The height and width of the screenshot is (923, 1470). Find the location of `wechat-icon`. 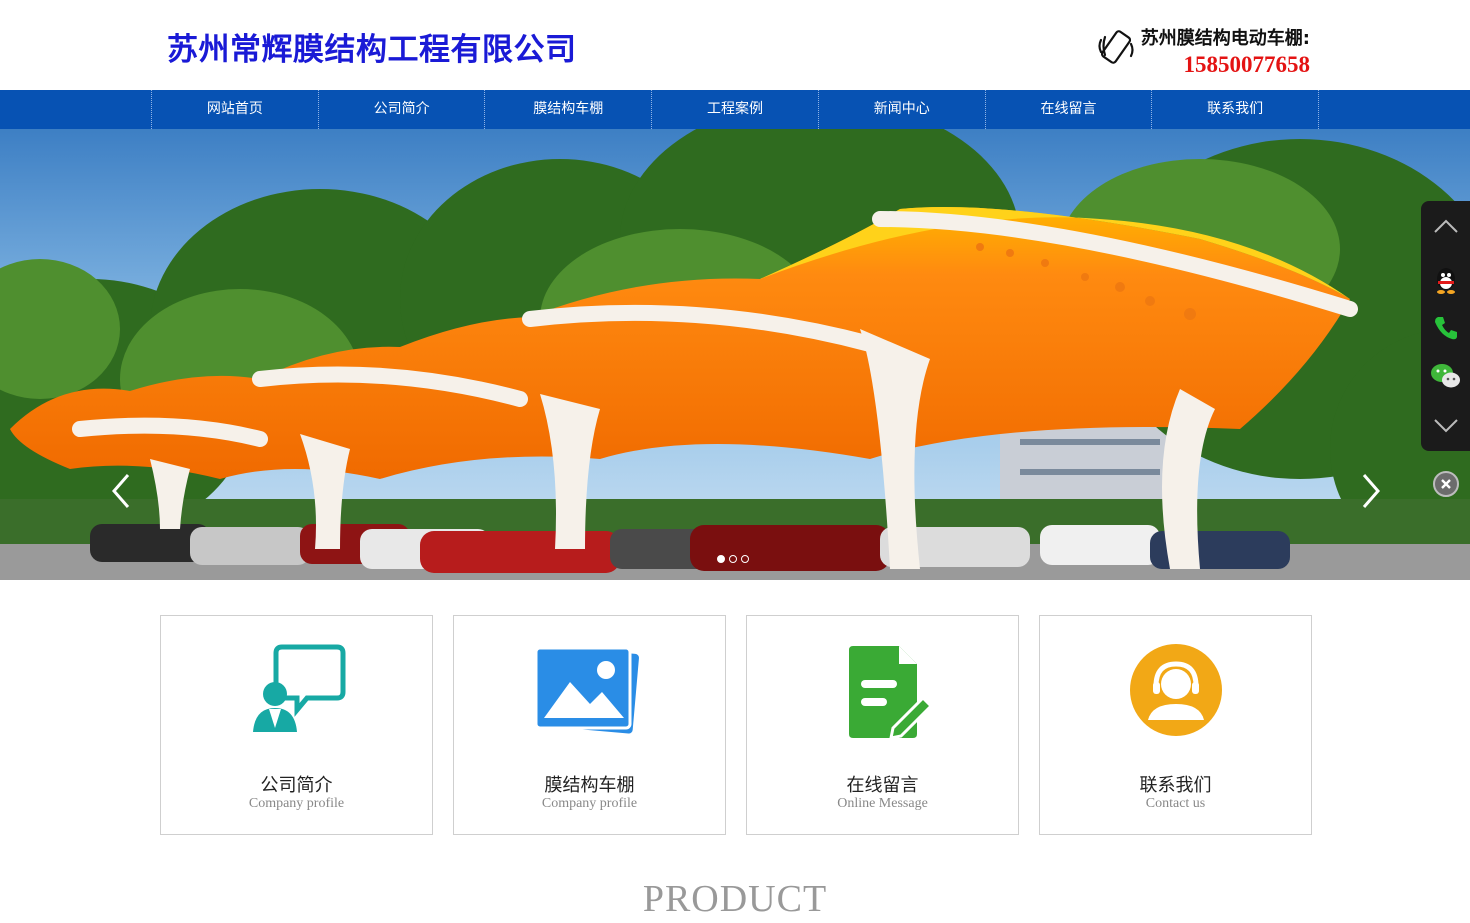

wechat-icon is located at coordinates (1445, 376).